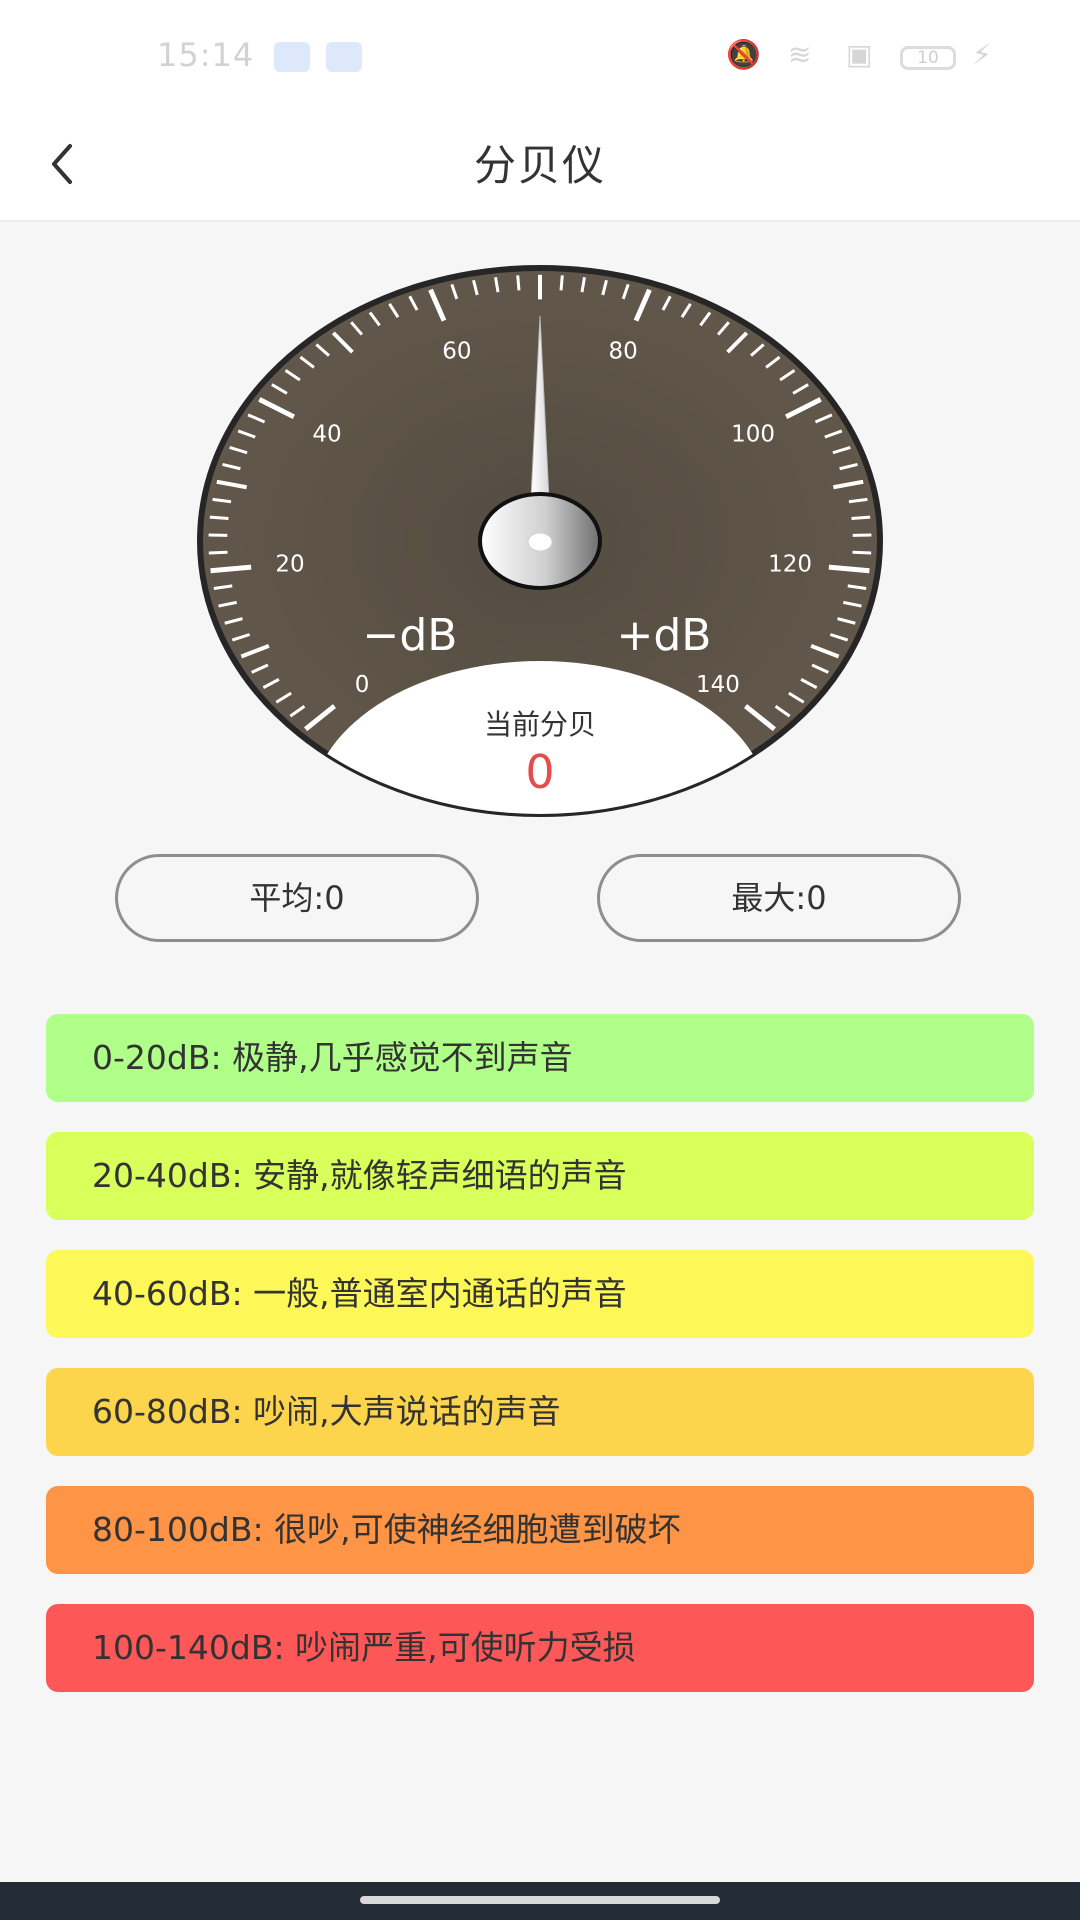  What do you see at coordinates (540, 55) in the screenshot?
I see `status-bar: 15:14 🔕 ≋ ▣ 10 ⚡` at bounding box center [540, 55].